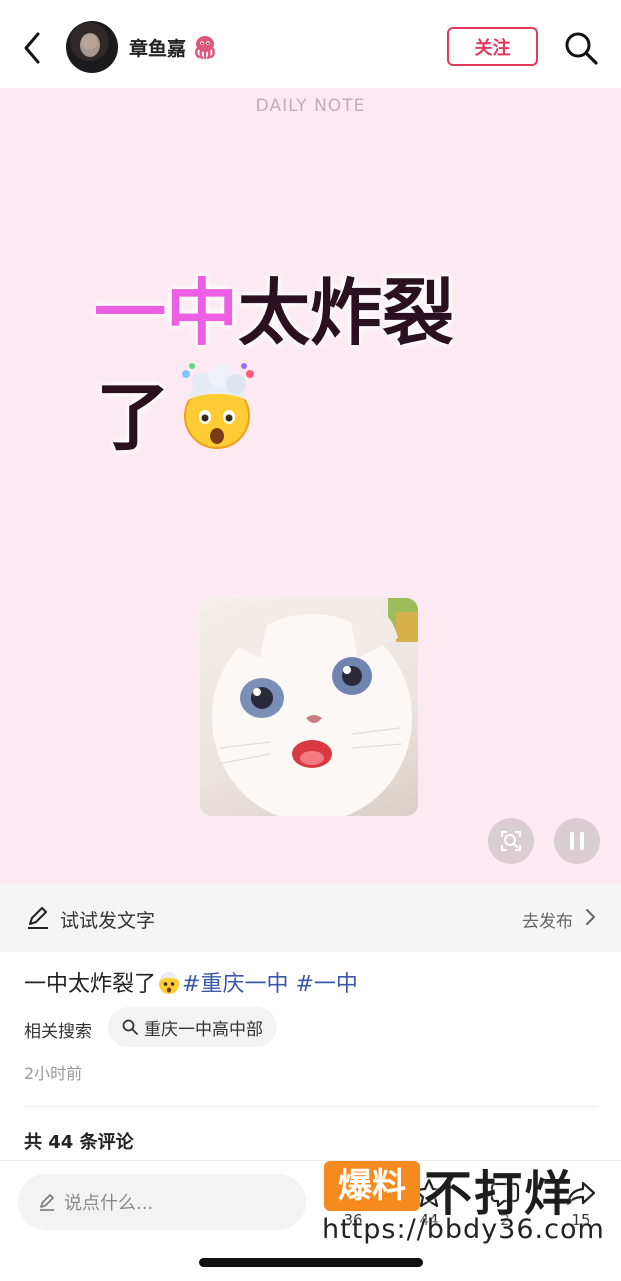  I want to click on image-search-button, so click(511, 841).